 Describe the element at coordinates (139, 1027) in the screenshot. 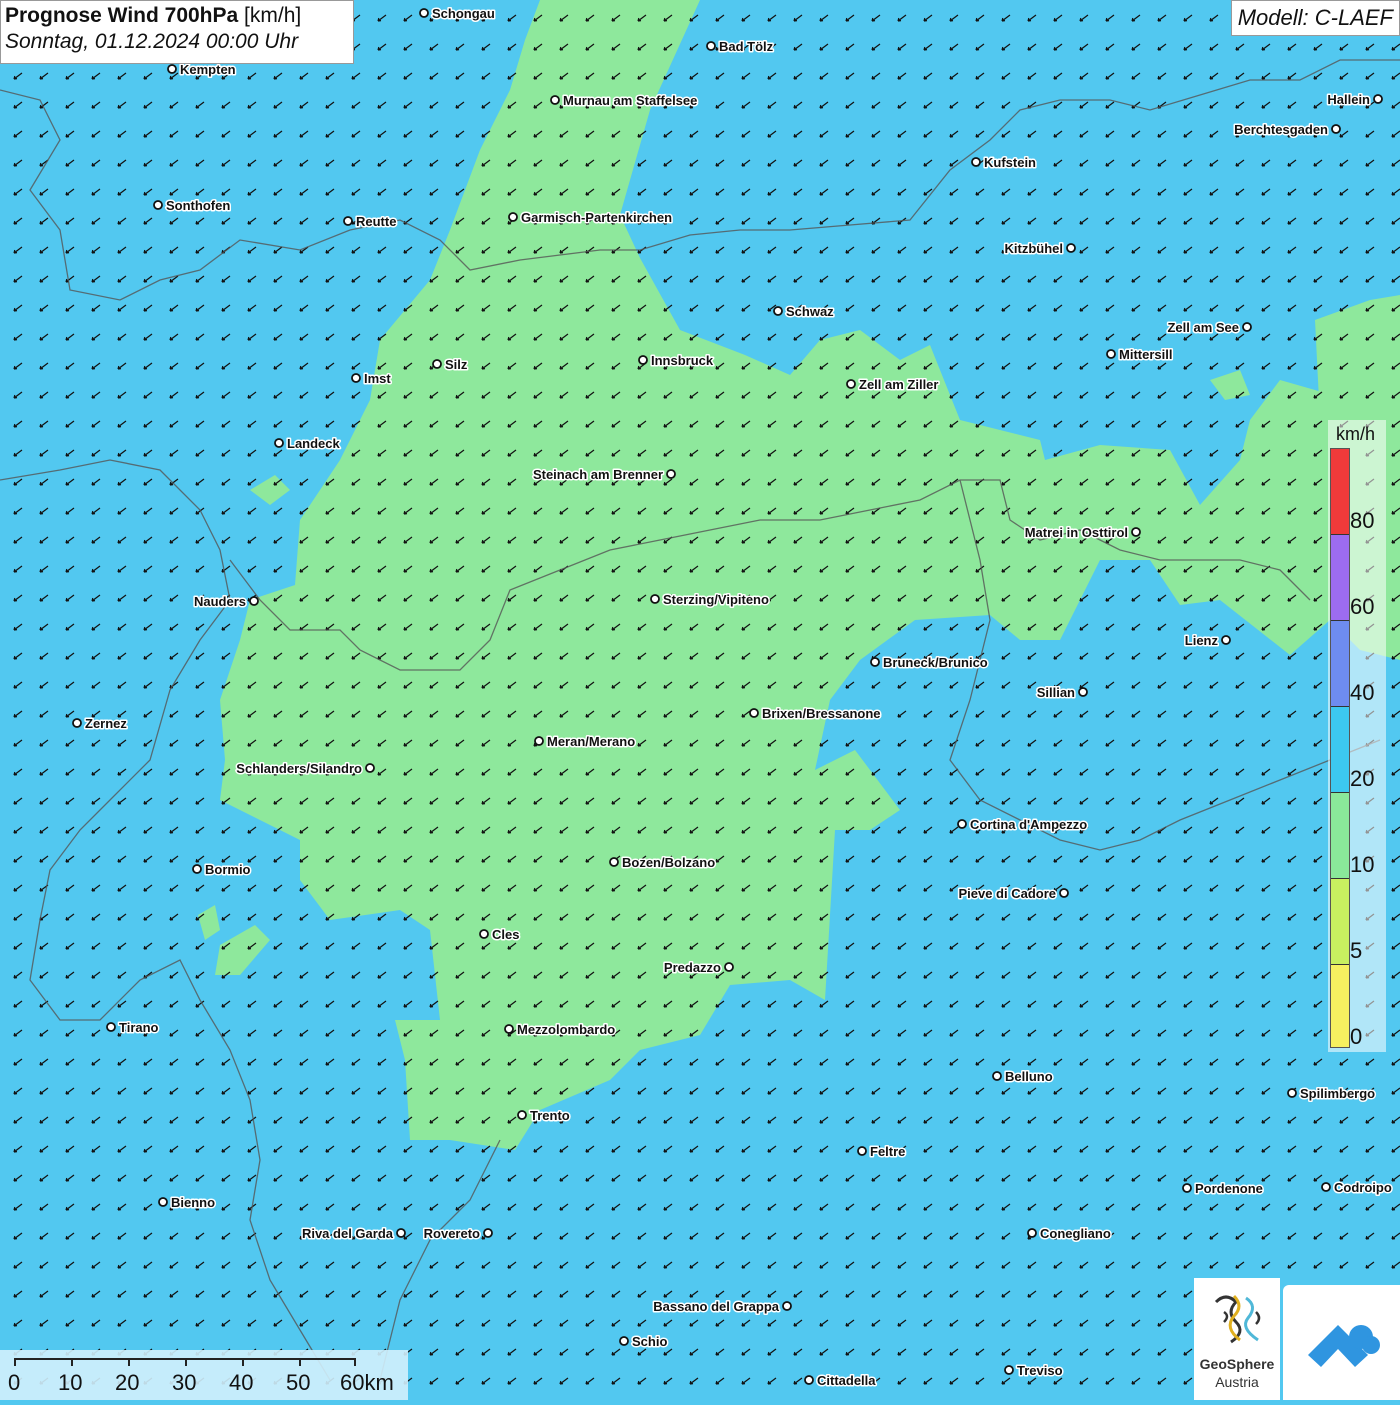

I see `city-label: Tirano` at that location.